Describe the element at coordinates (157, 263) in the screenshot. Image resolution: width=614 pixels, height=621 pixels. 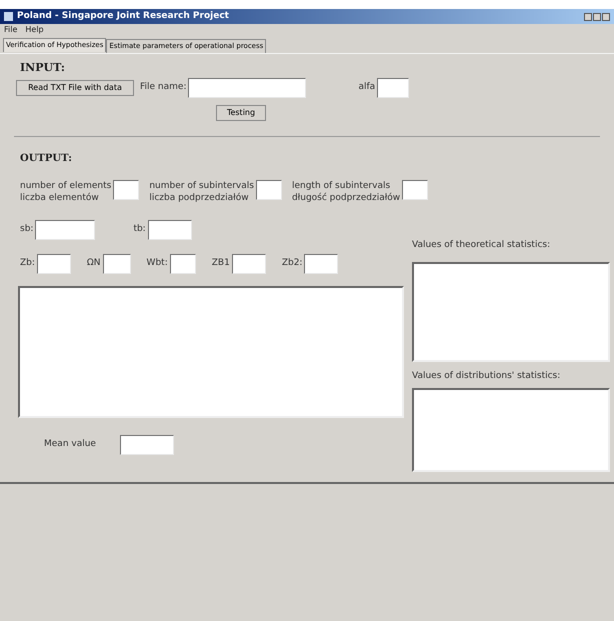
I see `field-label: Wbt:` at that location.